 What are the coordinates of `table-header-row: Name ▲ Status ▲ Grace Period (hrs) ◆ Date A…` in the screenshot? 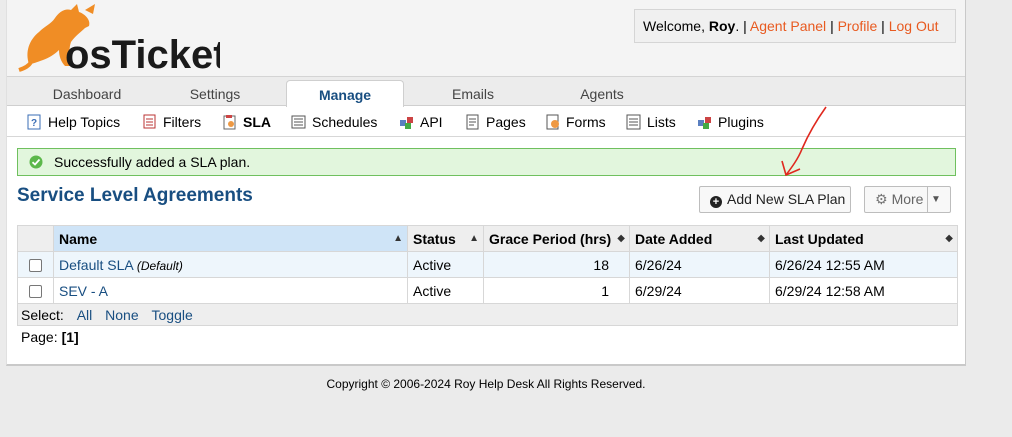 It's located at (487, 238).